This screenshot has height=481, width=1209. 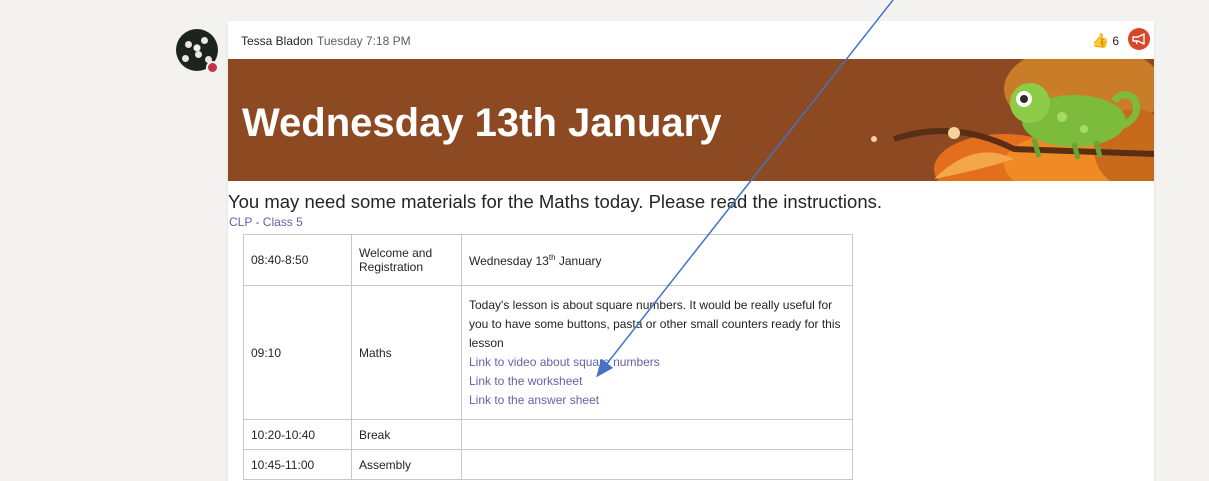 I want to click on thumbs-up-icon: 👍, so click(x=1100, y=40).